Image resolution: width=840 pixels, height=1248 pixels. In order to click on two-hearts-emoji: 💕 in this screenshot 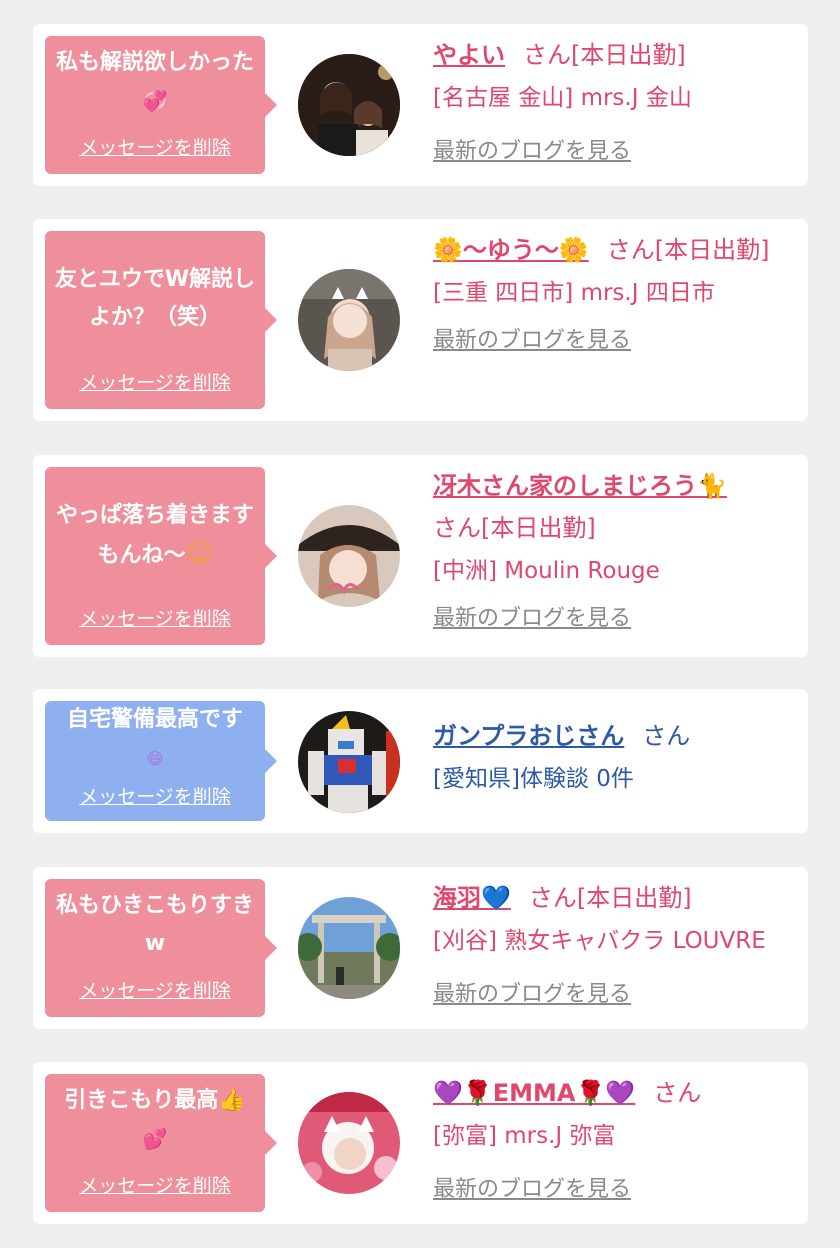, I will do `click(155, 1139)`.